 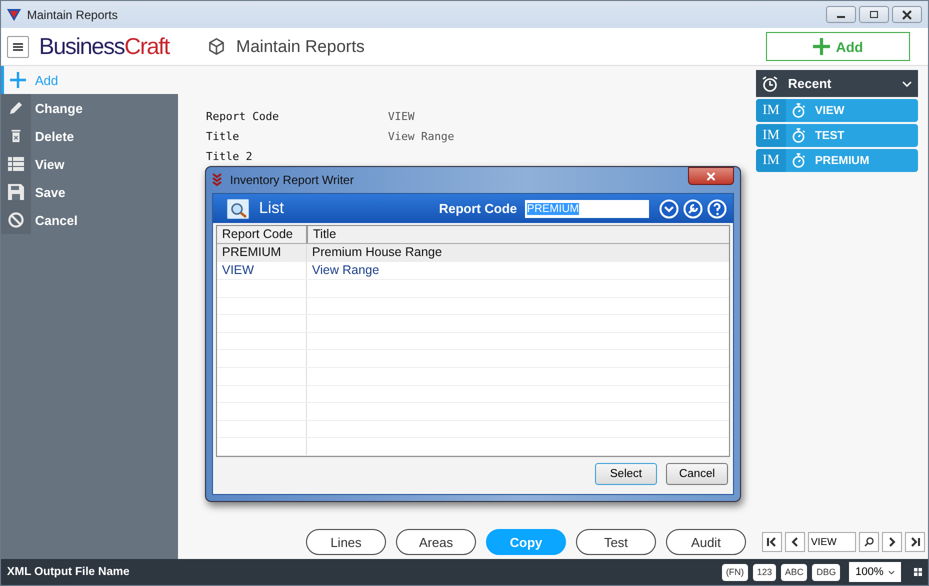 I want to click on menu-icon, so click(x=18, y=46).